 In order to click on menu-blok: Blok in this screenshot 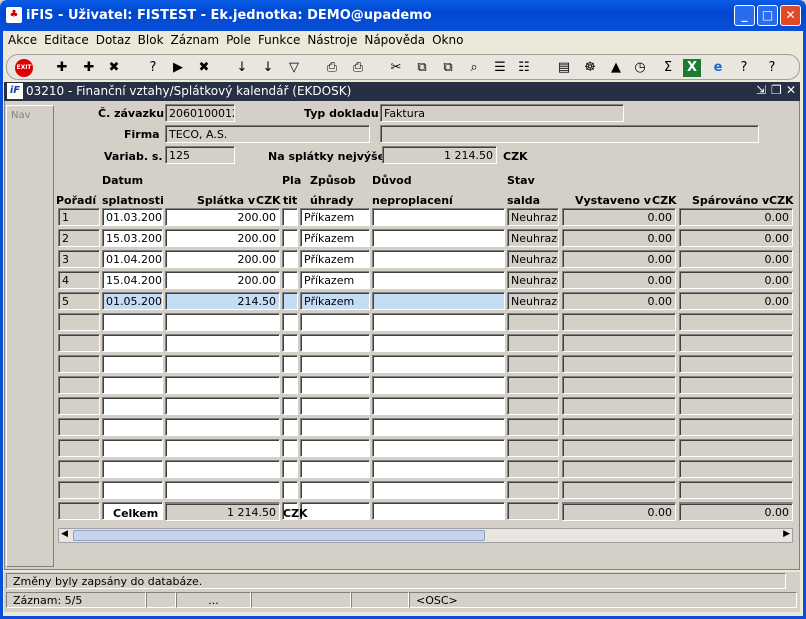, I will do `click(151, 40)`.